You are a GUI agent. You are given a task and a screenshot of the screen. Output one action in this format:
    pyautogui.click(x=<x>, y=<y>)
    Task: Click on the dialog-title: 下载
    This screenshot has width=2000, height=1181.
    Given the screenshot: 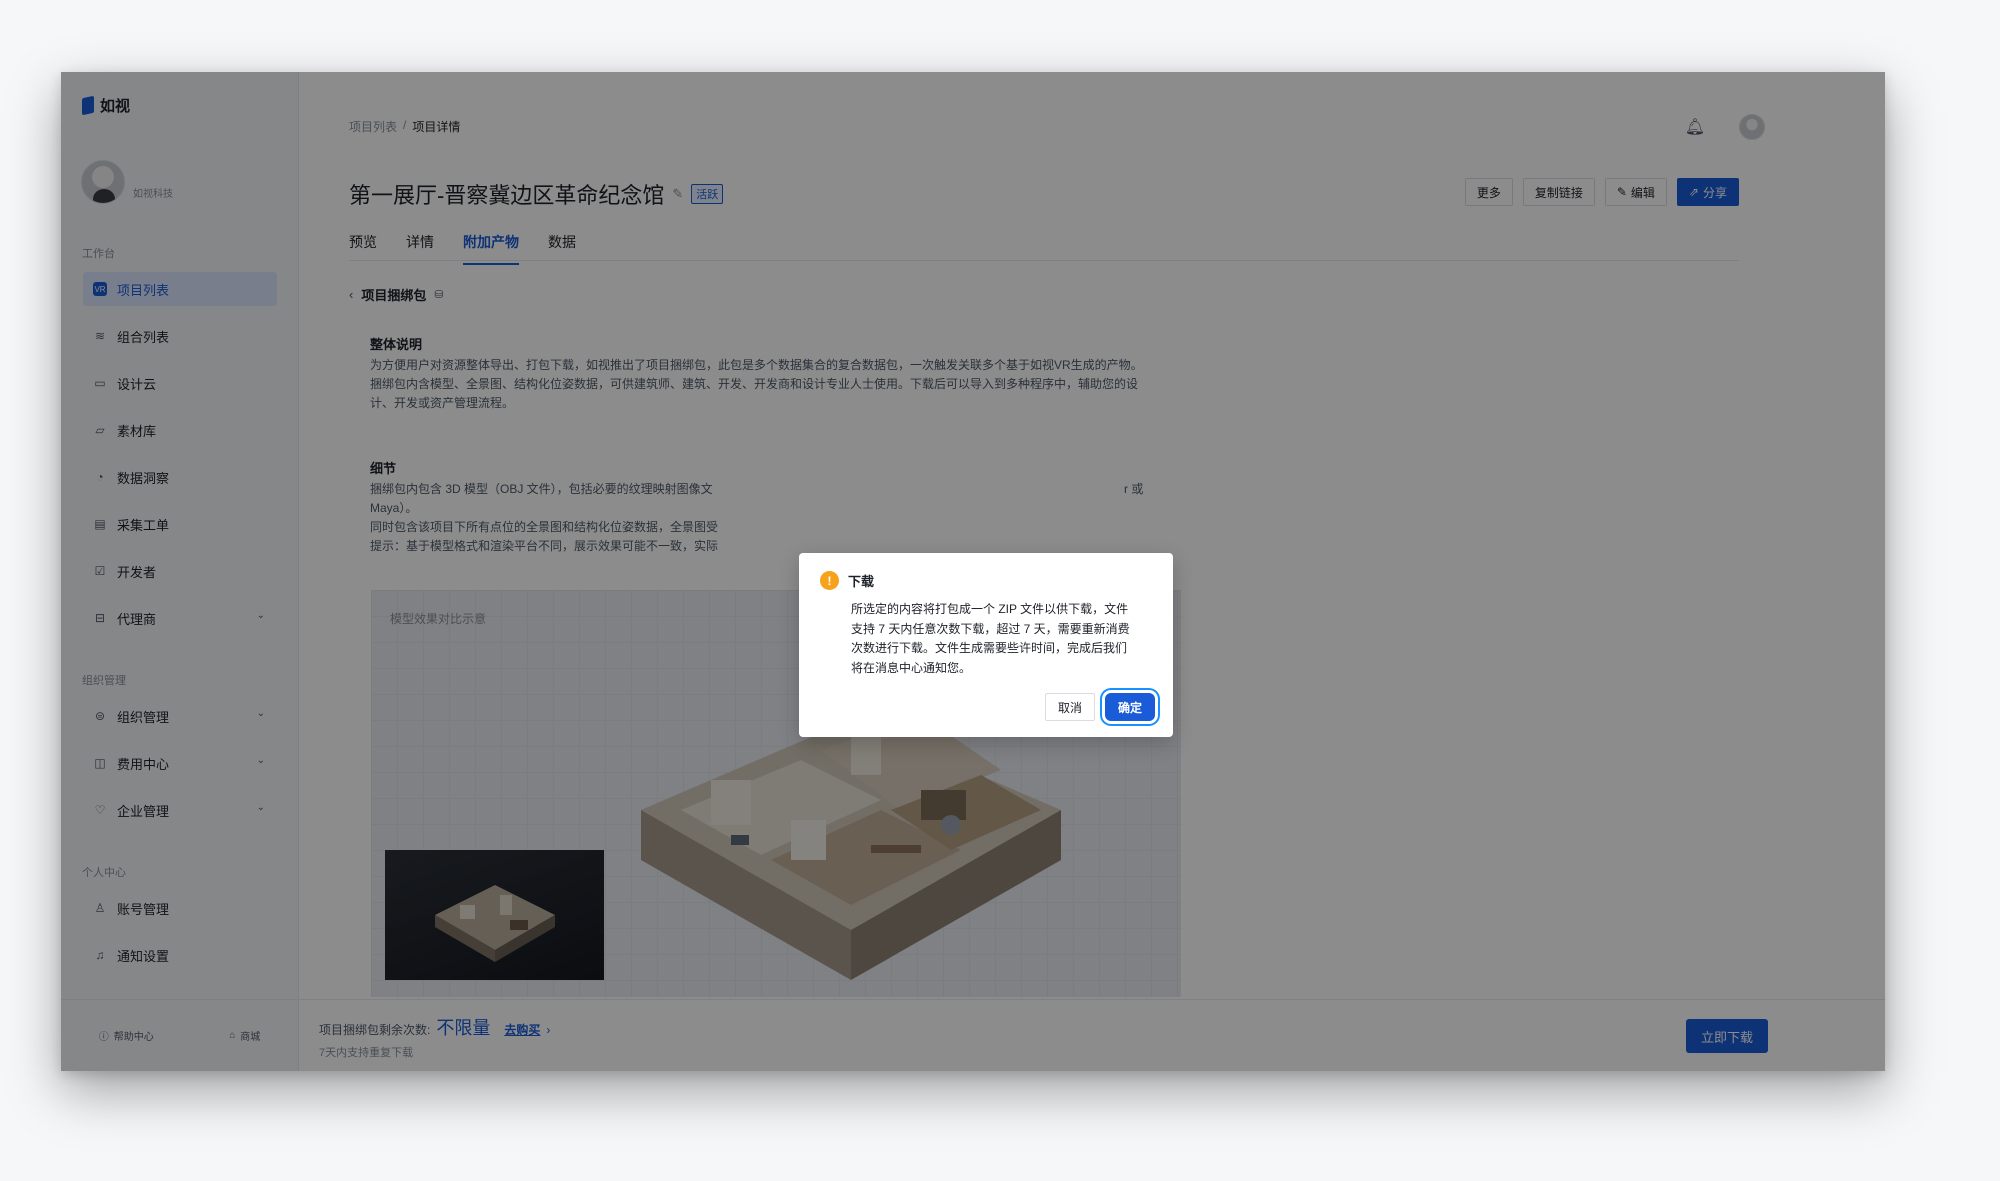 What is the action you would take?
    pyautogui.click(x=861, y=581)
    